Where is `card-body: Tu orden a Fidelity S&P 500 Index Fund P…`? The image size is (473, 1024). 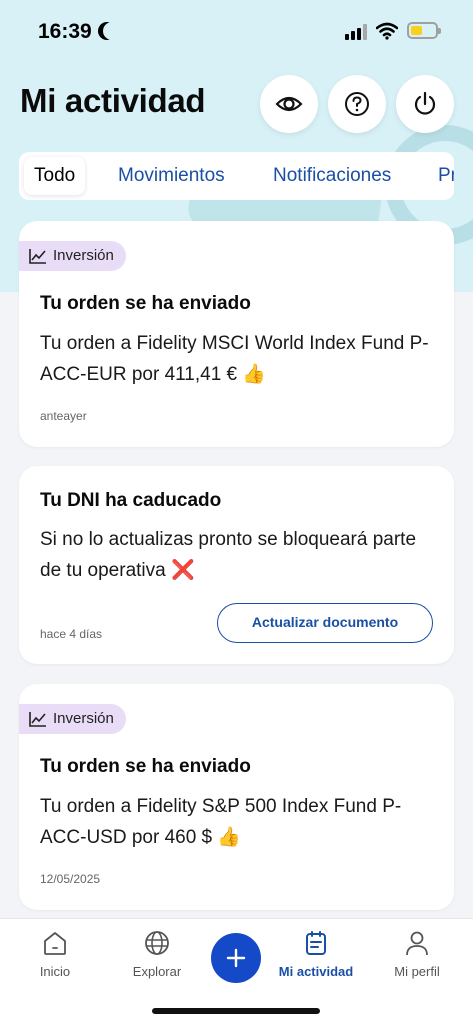 card-body: Tu orden a Fidelity S&P 500 Index Fund P… is located at coordinates (240, 822).